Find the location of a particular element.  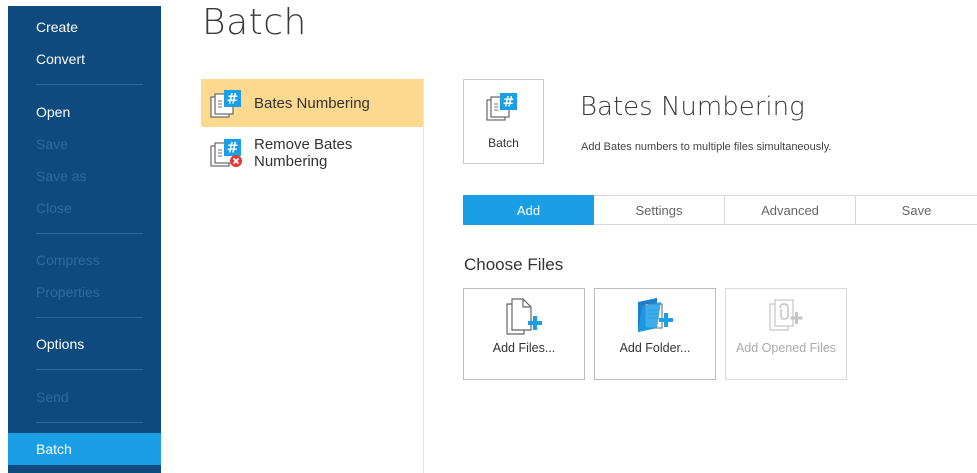

tab-bar: Add Settings Advanced Save is located at coordinates (720, 210).